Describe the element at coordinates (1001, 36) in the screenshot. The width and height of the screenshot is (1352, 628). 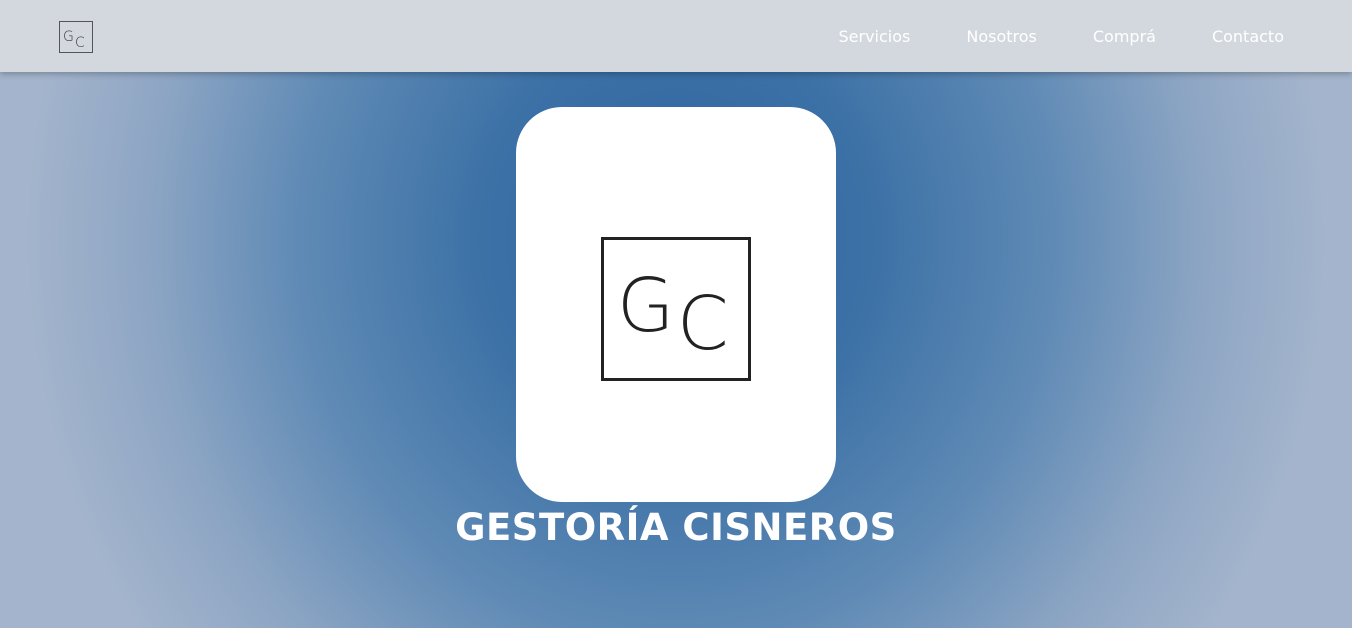
I see `nav-link-nosotros: Nosotros` at that location.